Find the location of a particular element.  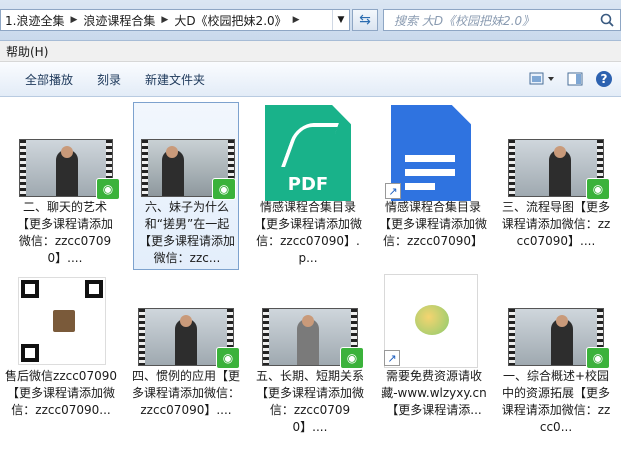

pdf-file-icon: PDF is located at coordinates (308, 152).